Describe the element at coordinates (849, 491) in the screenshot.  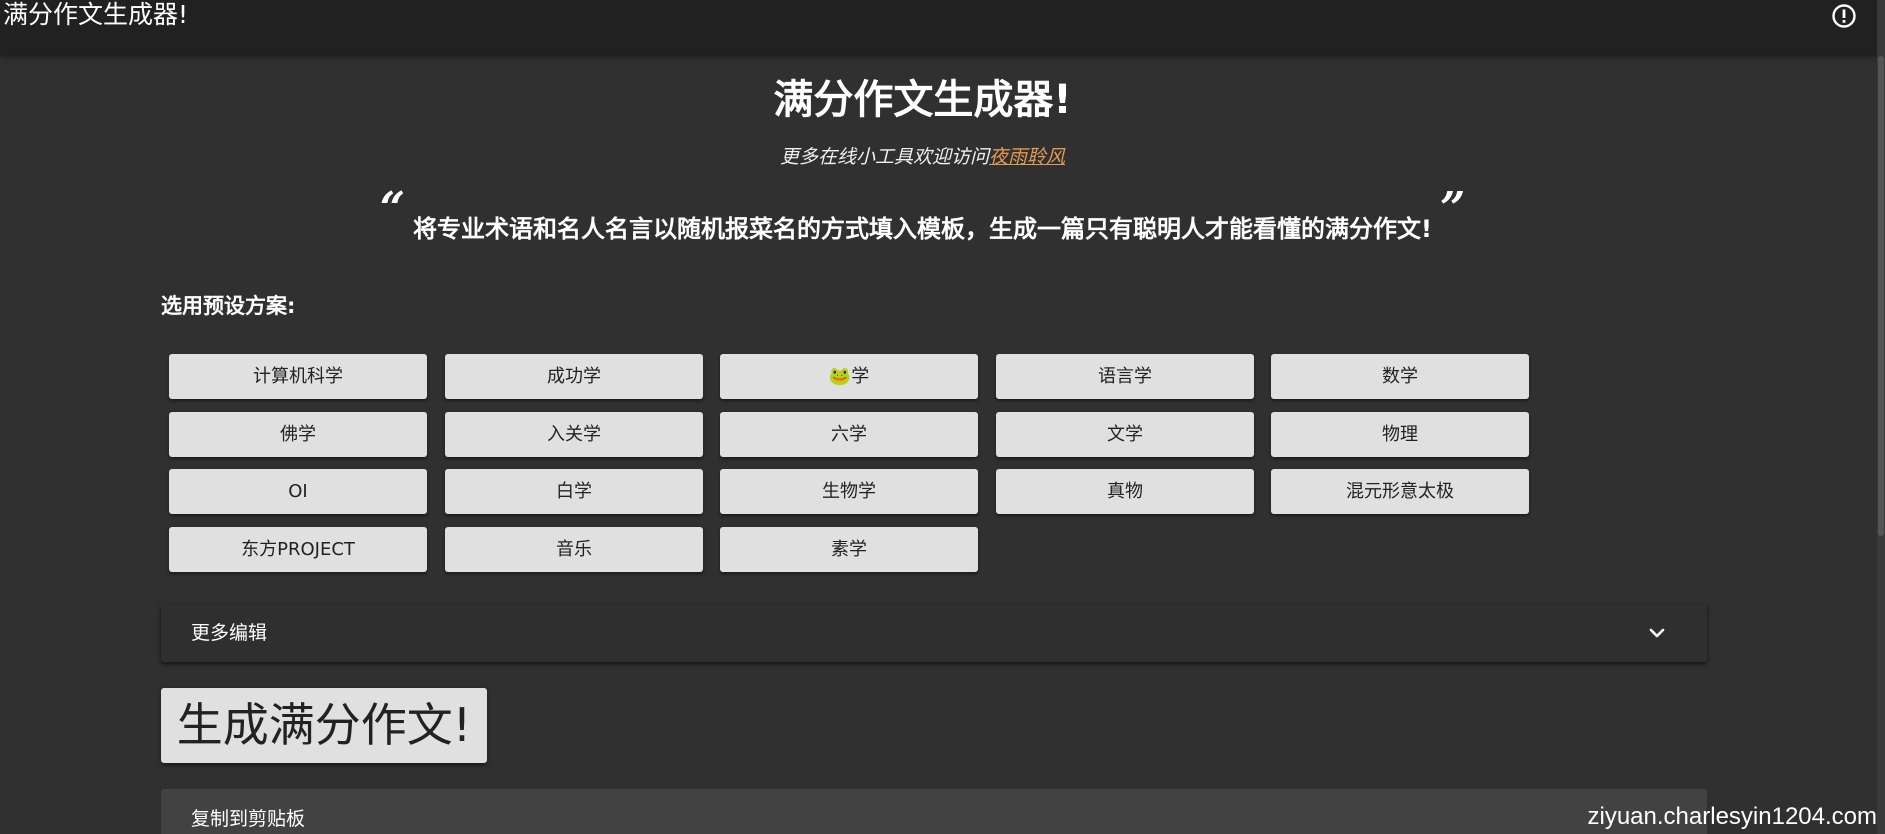
I see `preset-button: 生物学` at that location.